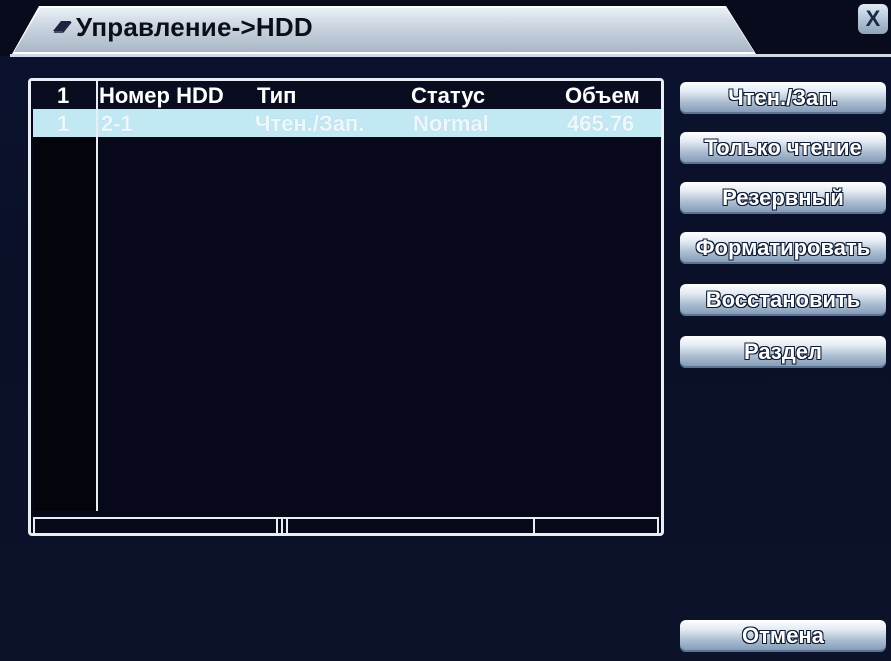  I want to click on scrollbar-thumb, so click(282, 526).